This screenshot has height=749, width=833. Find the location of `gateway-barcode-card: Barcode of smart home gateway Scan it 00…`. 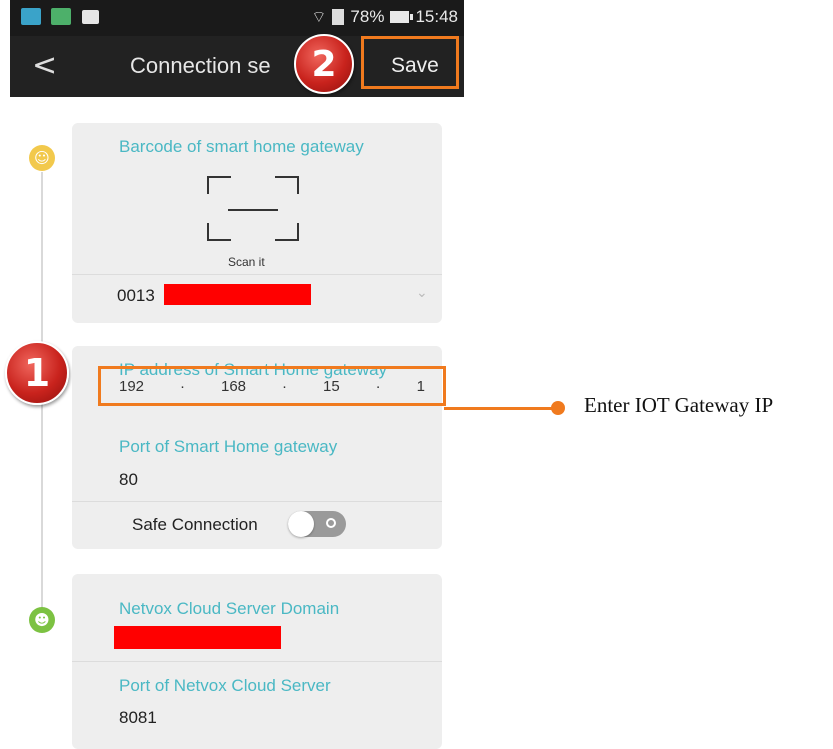

gateway-barcode-card: Barcode of smart home gateway Scan it 00… is located at coordinates (257, 223).